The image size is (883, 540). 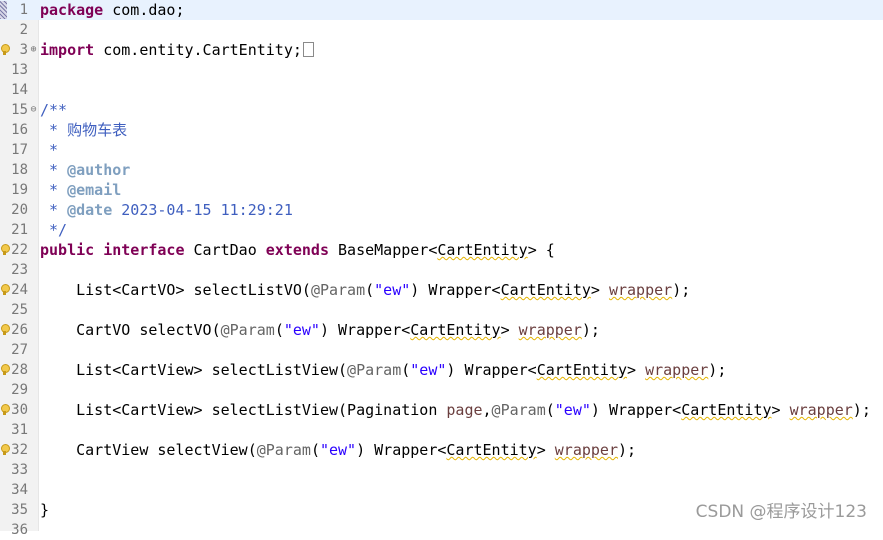 What do you see at coordinates (23, 50) in the screenshot?
I see `line-number: 3` at bounding box center [23, 50].